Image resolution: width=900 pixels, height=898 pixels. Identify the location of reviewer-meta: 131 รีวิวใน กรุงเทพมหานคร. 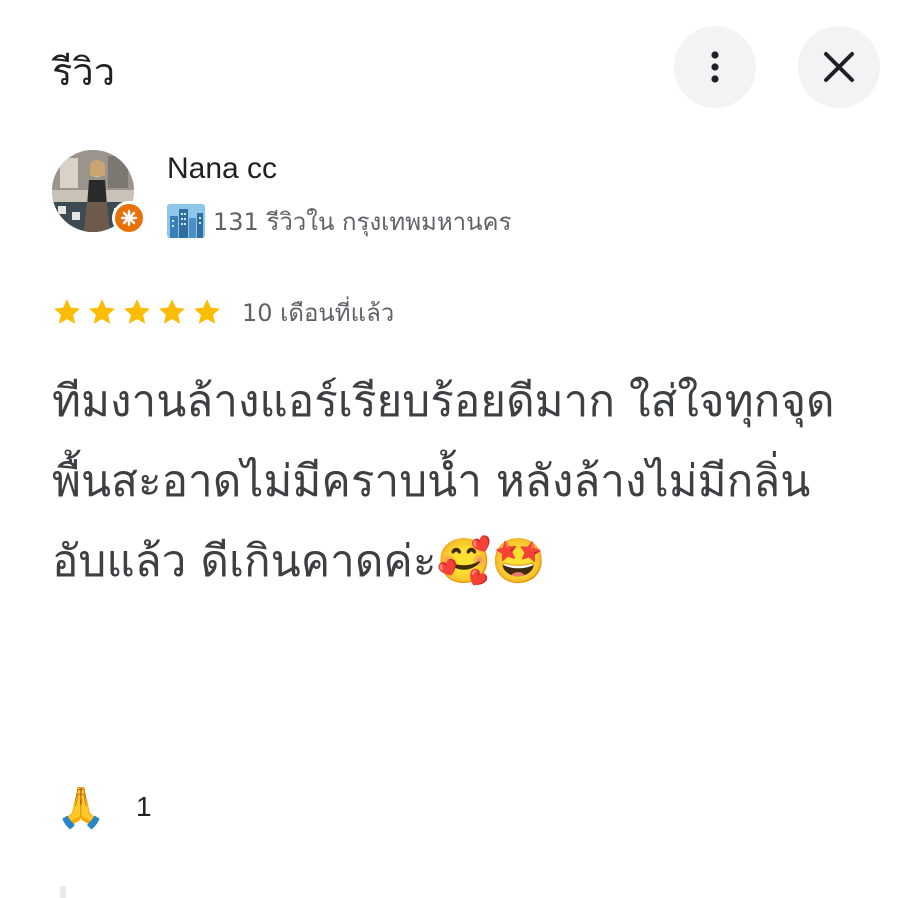
(339, 221).